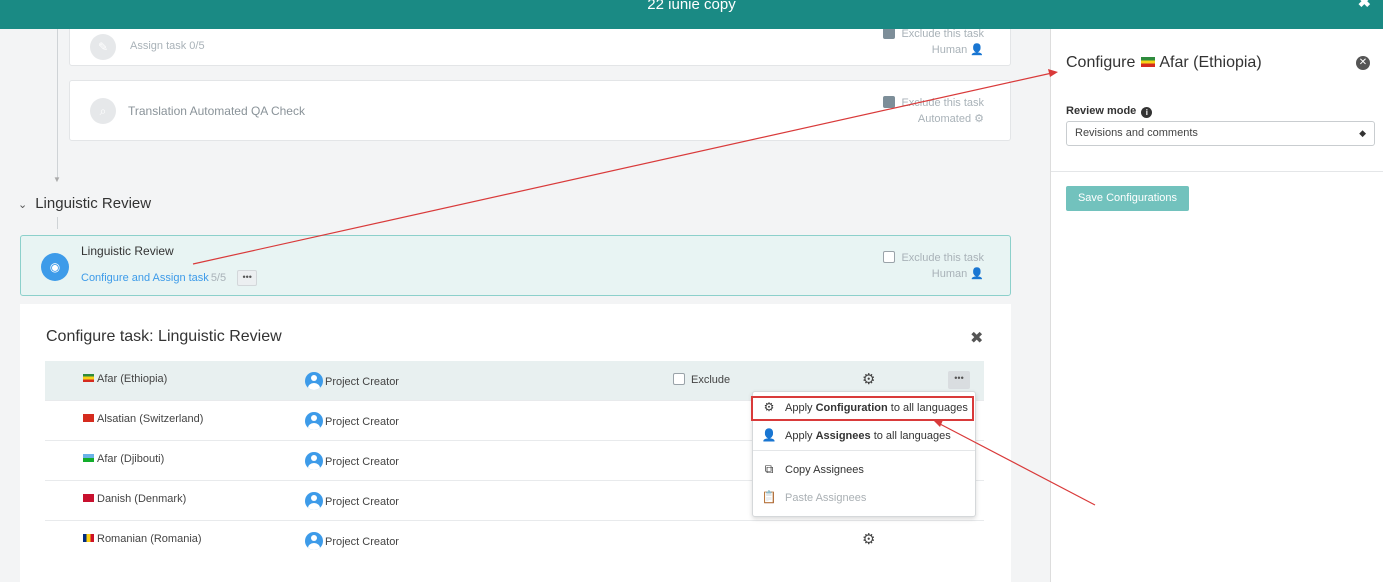 This screenshot has width=1383, height=582. I want to click on task-label: Assign task 0/5, so click(167, 46).